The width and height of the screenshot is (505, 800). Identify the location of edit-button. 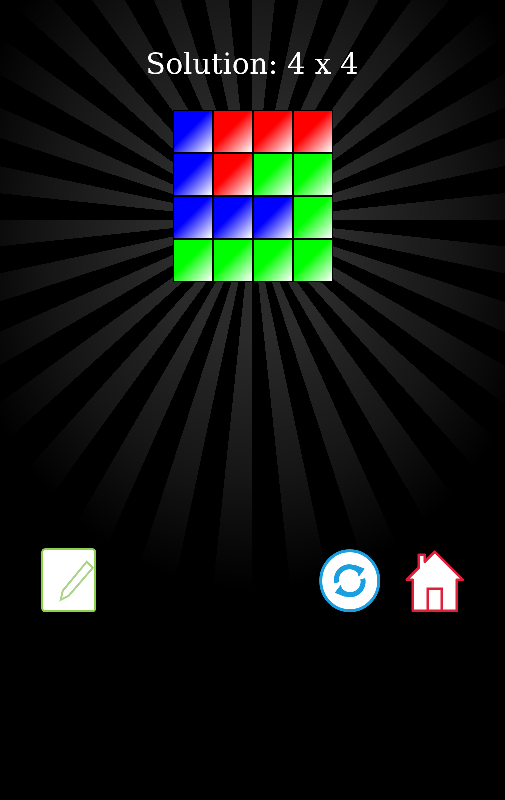
(70, 581).